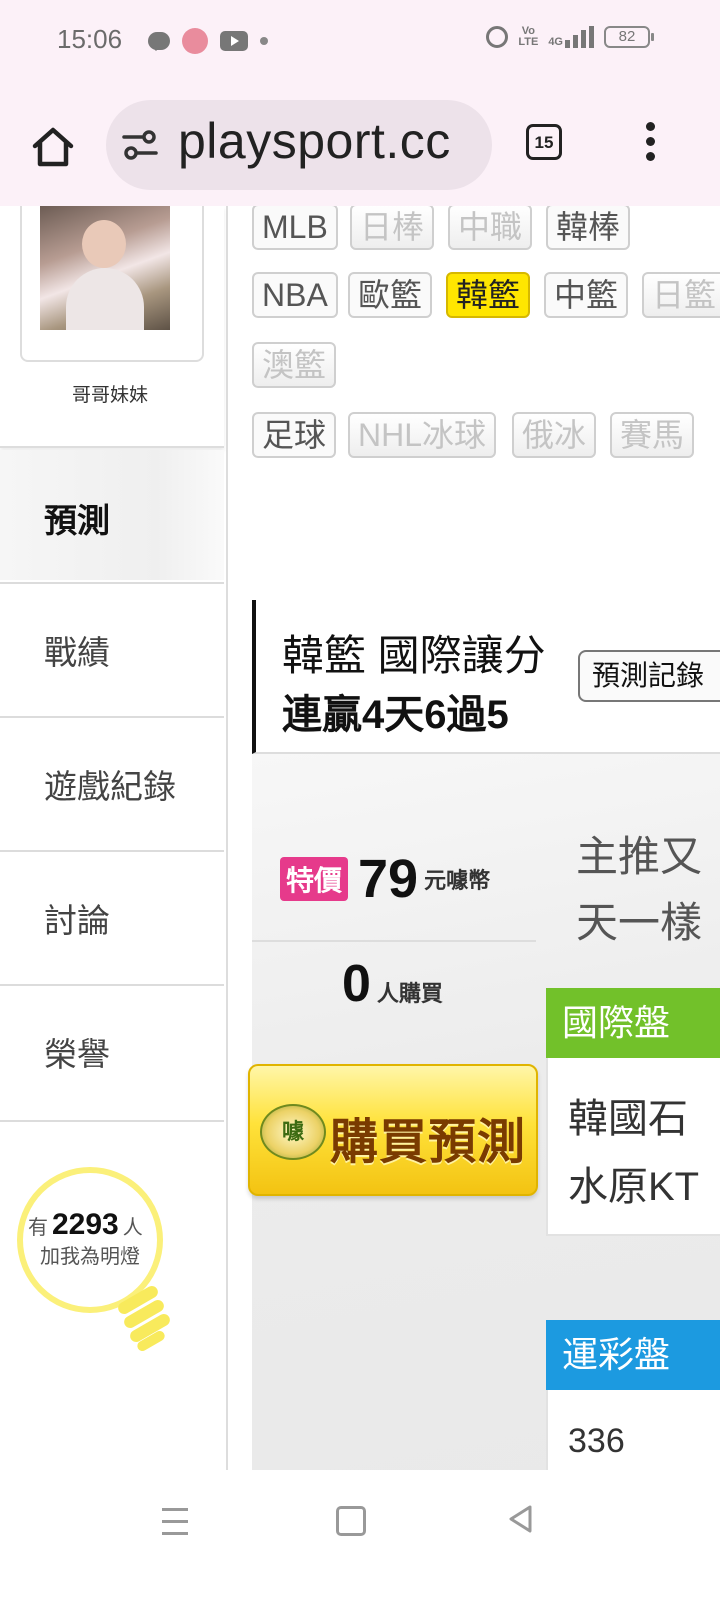 Image resolution: width=720 pixels, height=1604 pixels. I want to click on tab-switcher-icon: 15, so click(544, 142).